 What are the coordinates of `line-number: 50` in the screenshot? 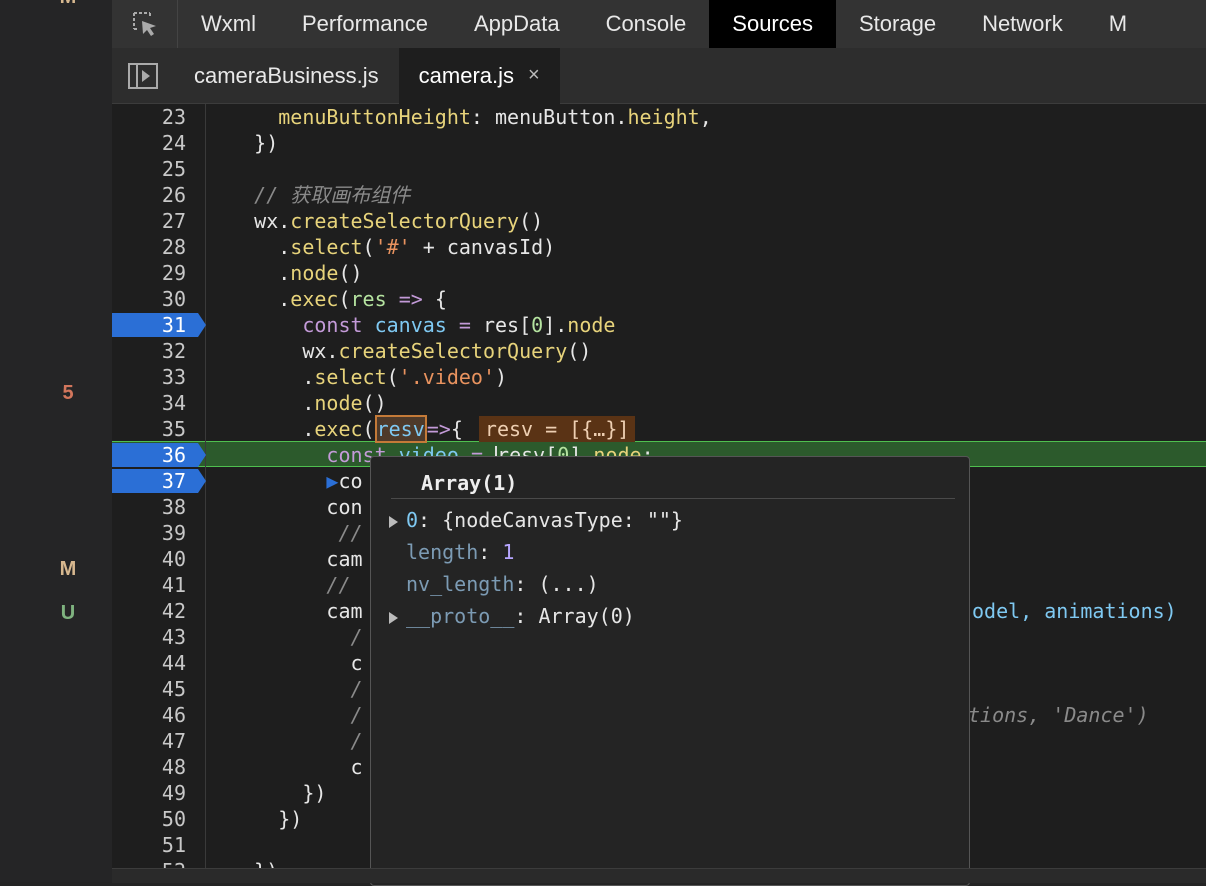 It's located at (156, 819).